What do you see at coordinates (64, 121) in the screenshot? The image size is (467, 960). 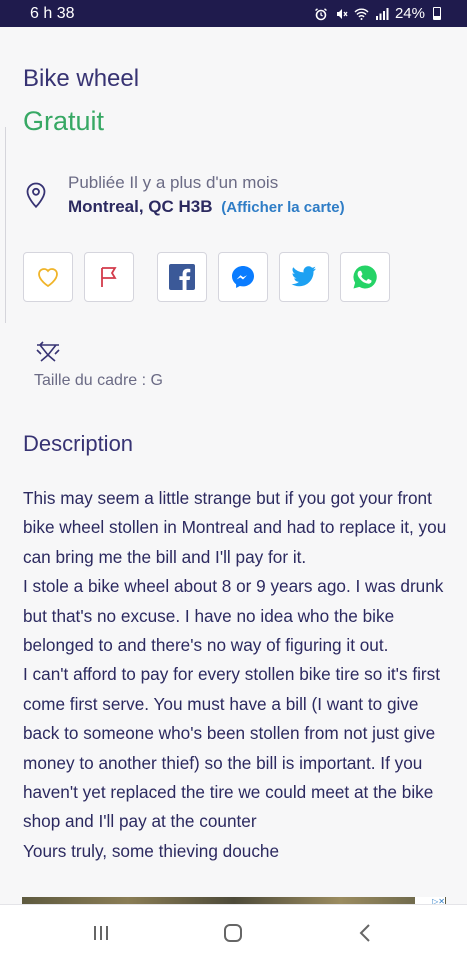 I see `listing-price: Gratuit` at bounding box center [64, 121].